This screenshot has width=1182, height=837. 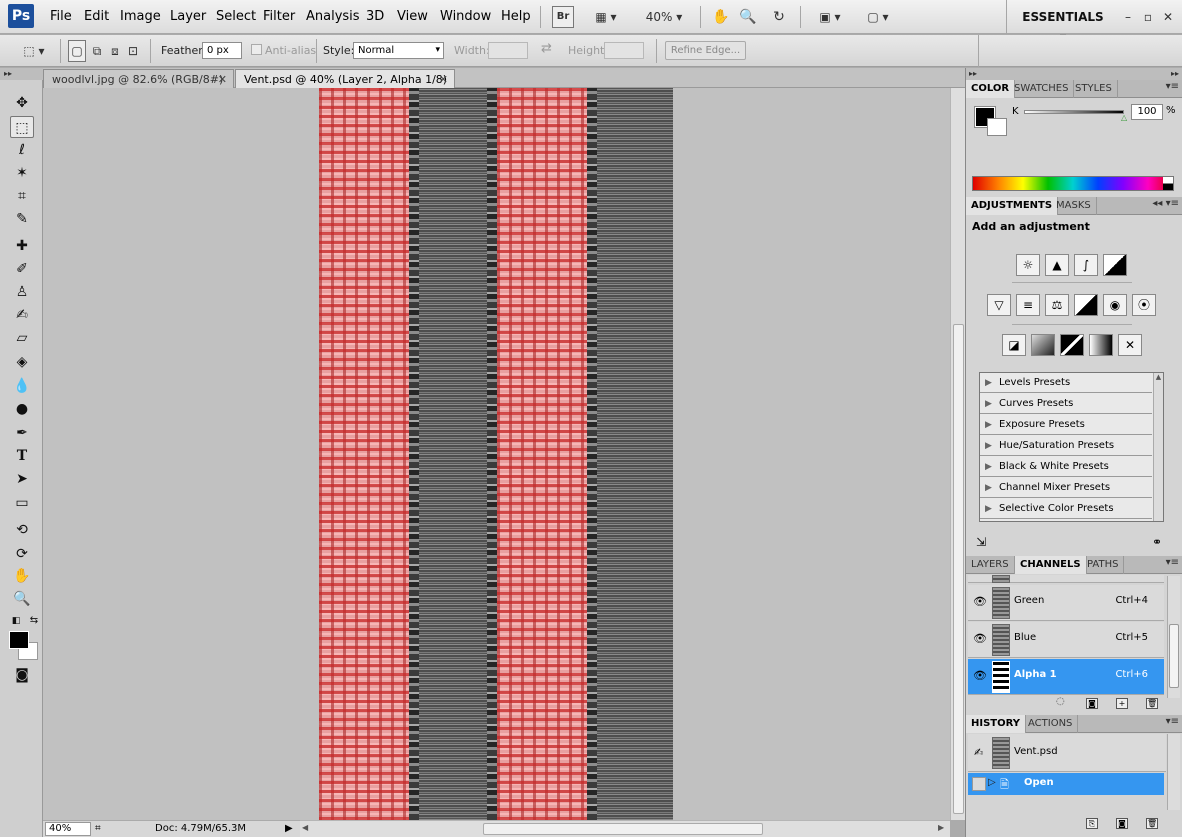 What do you see at coordinates (22, 103) in the screenshot?
I see `move-tool-icon: ✥` at bounding box center [22, 103].